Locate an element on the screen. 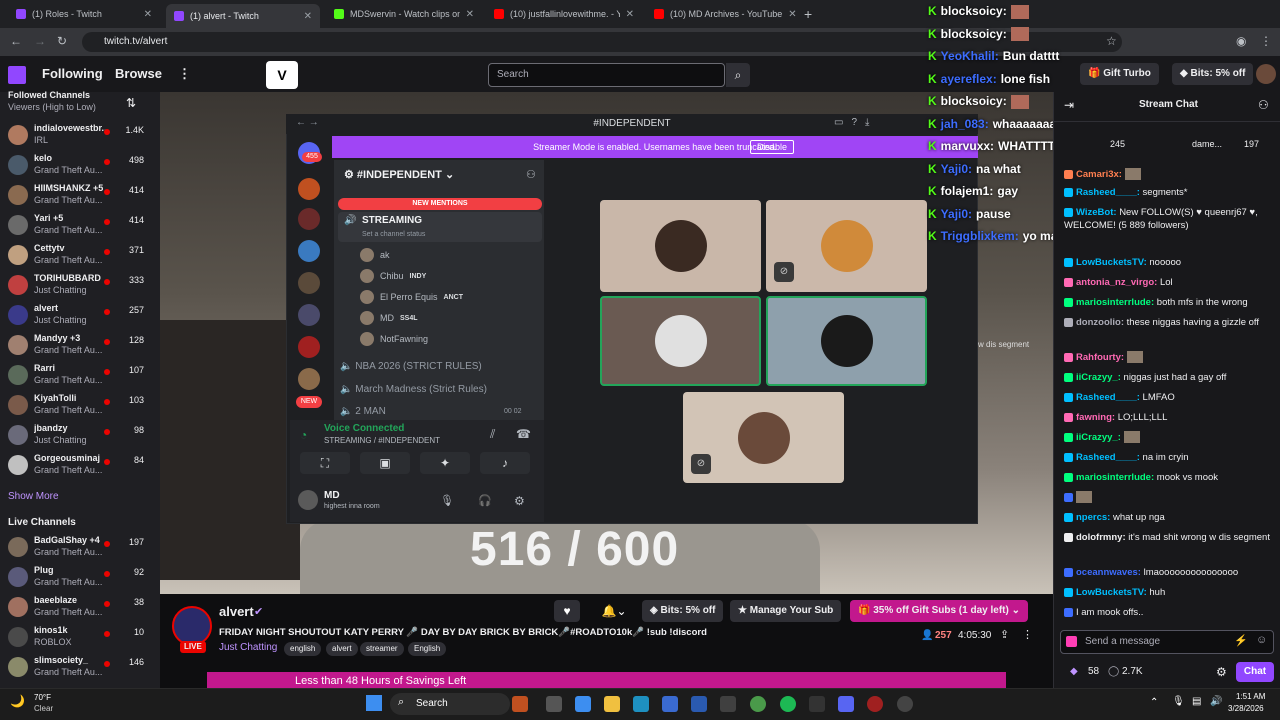  server-name: ⚙ #INDEPENDENT ⌄ is located at coordinates (399, 174).